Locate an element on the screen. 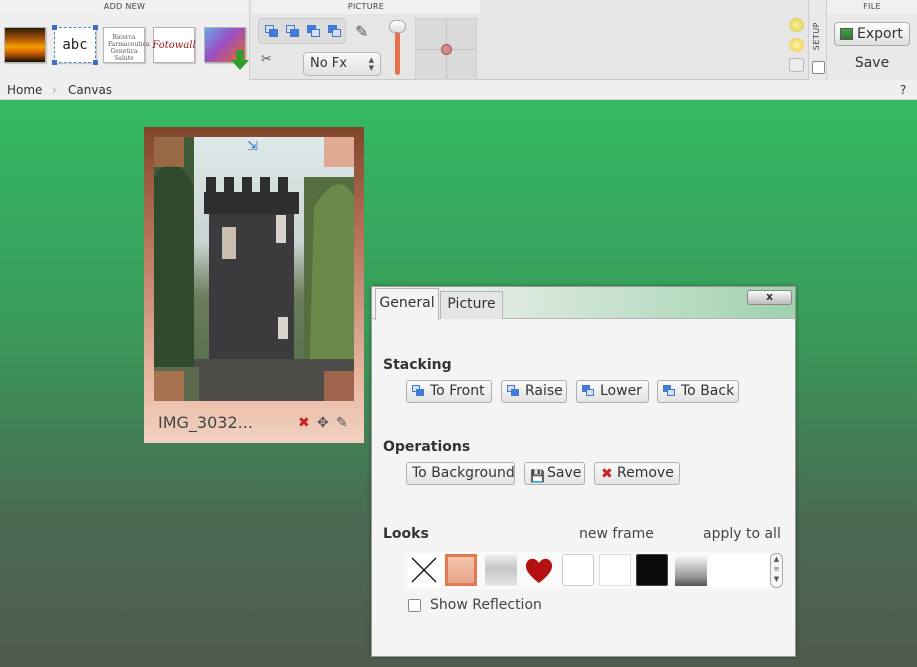 The width and height of the screenshot is (917, 667). looks-heading: Looks is located at coordinates (406, 534).